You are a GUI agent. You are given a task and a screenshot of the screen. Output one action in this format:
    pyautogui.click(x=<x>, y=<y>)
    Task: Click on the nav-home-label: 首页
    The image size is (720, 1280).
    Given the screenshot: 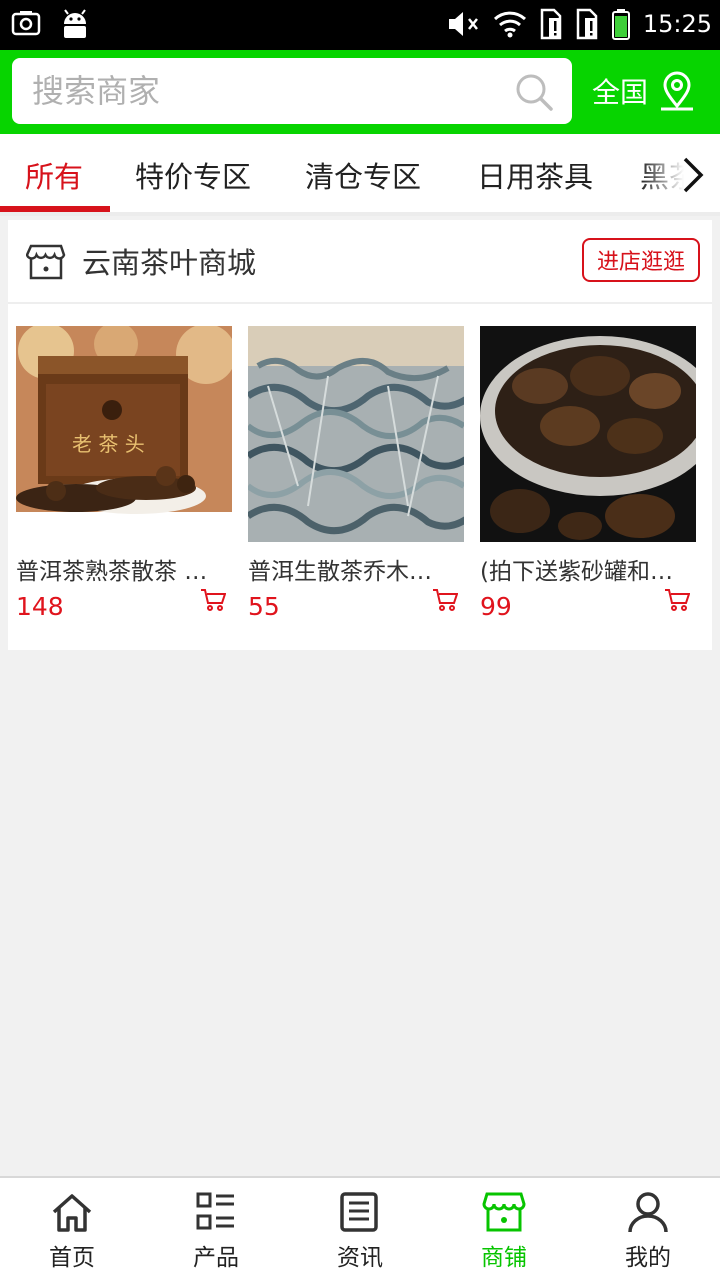 What is the action you would take?
    pyautogui.click(x=72, y=1258)
    